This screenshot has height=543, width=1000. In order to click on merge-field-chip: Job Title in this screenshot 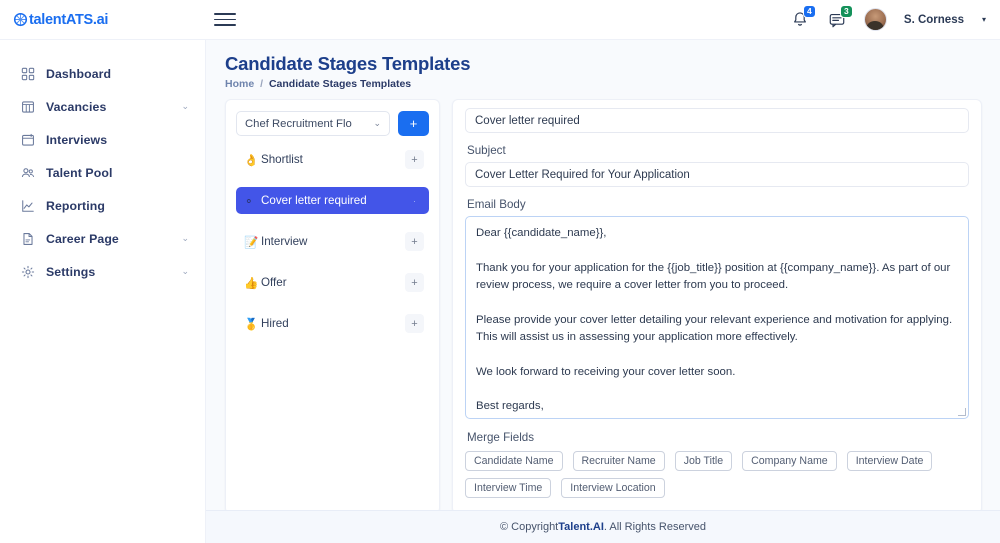, I will do `click(703, 461)`.